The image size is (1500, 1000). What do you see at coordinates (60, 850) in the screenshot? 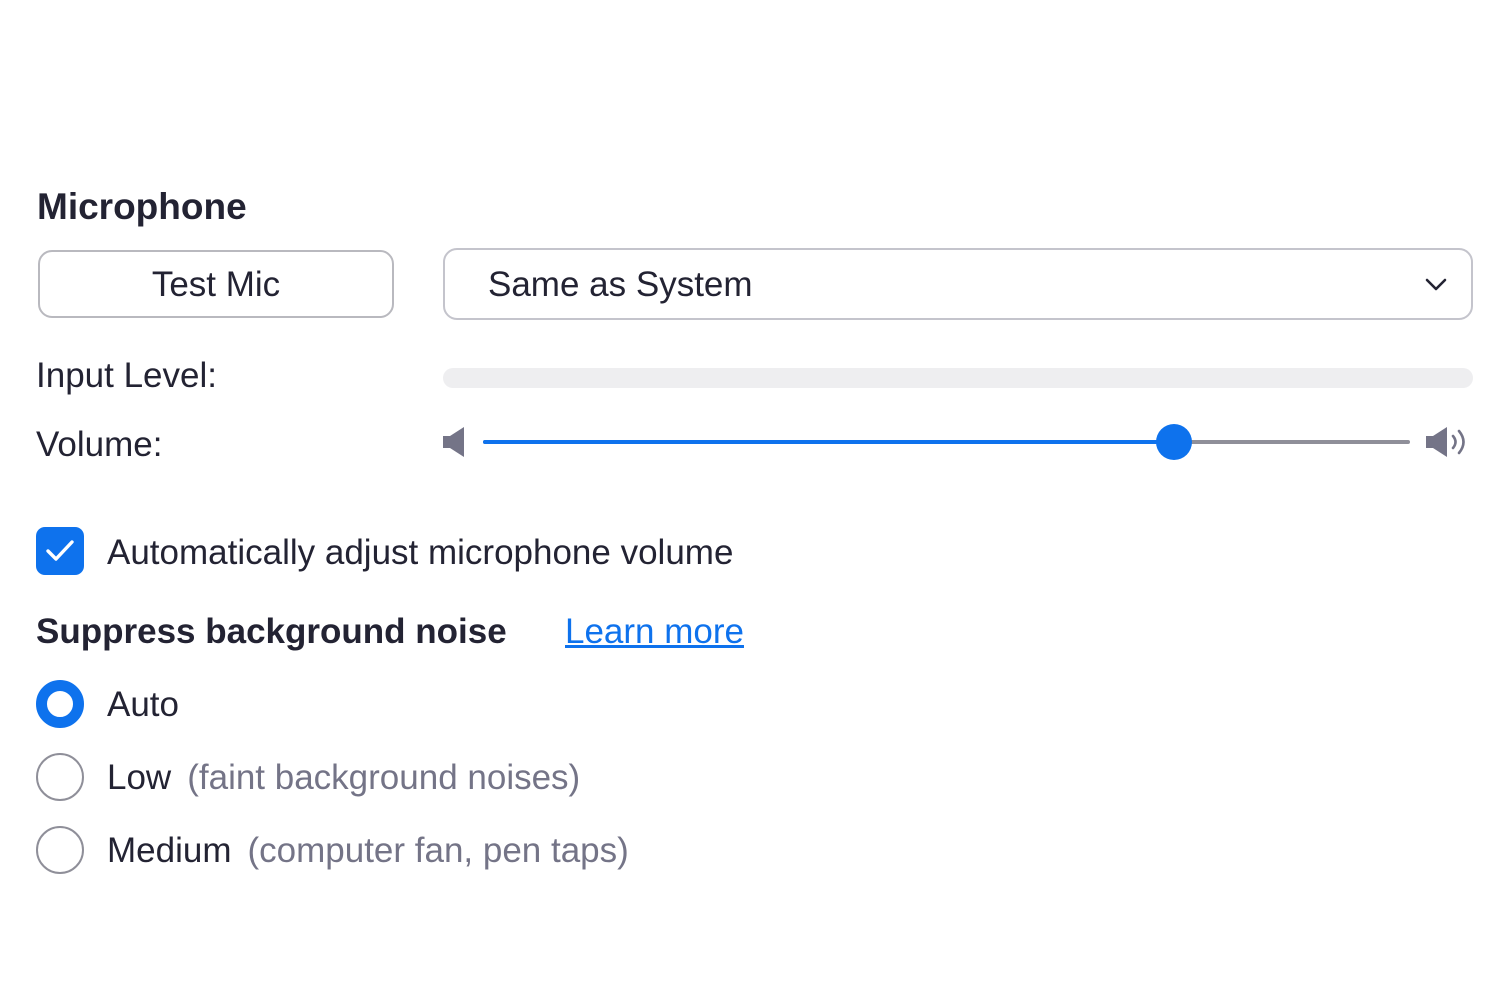
I see `noise-radio-medium` at bounding box center [60, 850].